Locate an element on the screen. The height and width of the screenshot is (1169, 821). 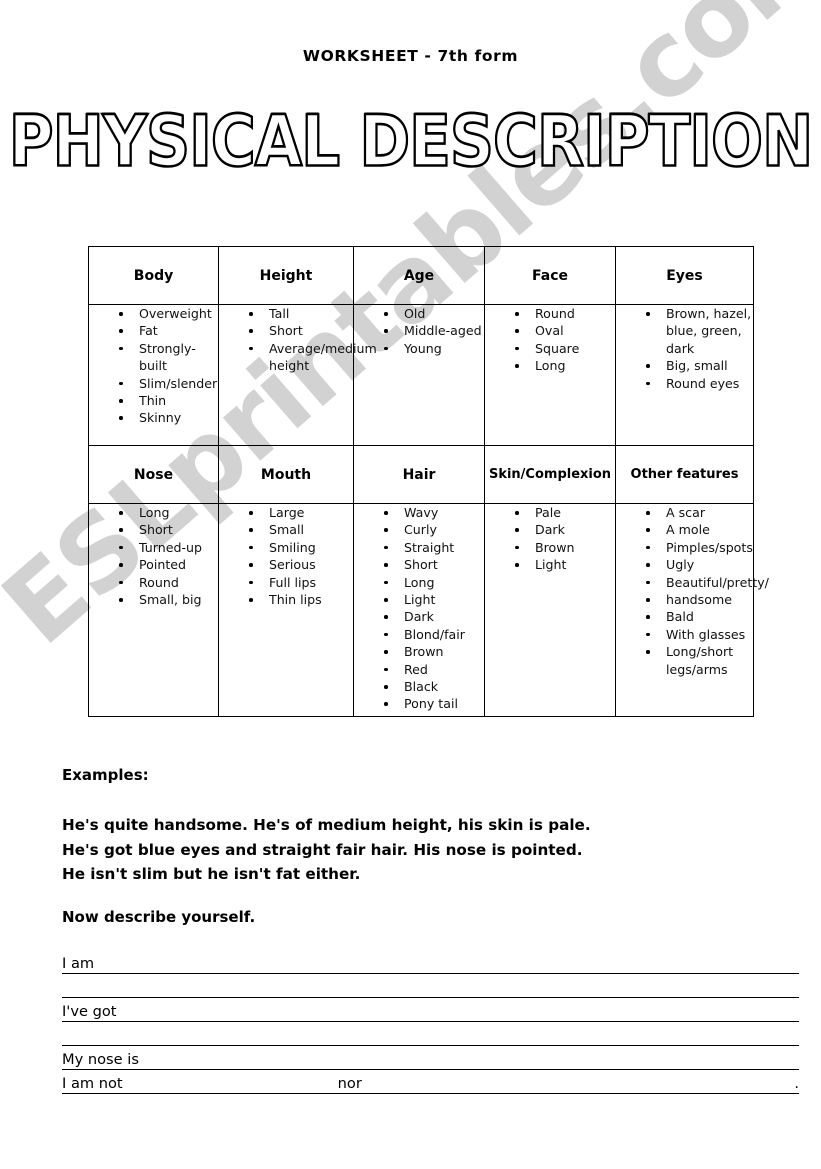
answer-line-conjunction: nor is located at coordinates (349, 1083).